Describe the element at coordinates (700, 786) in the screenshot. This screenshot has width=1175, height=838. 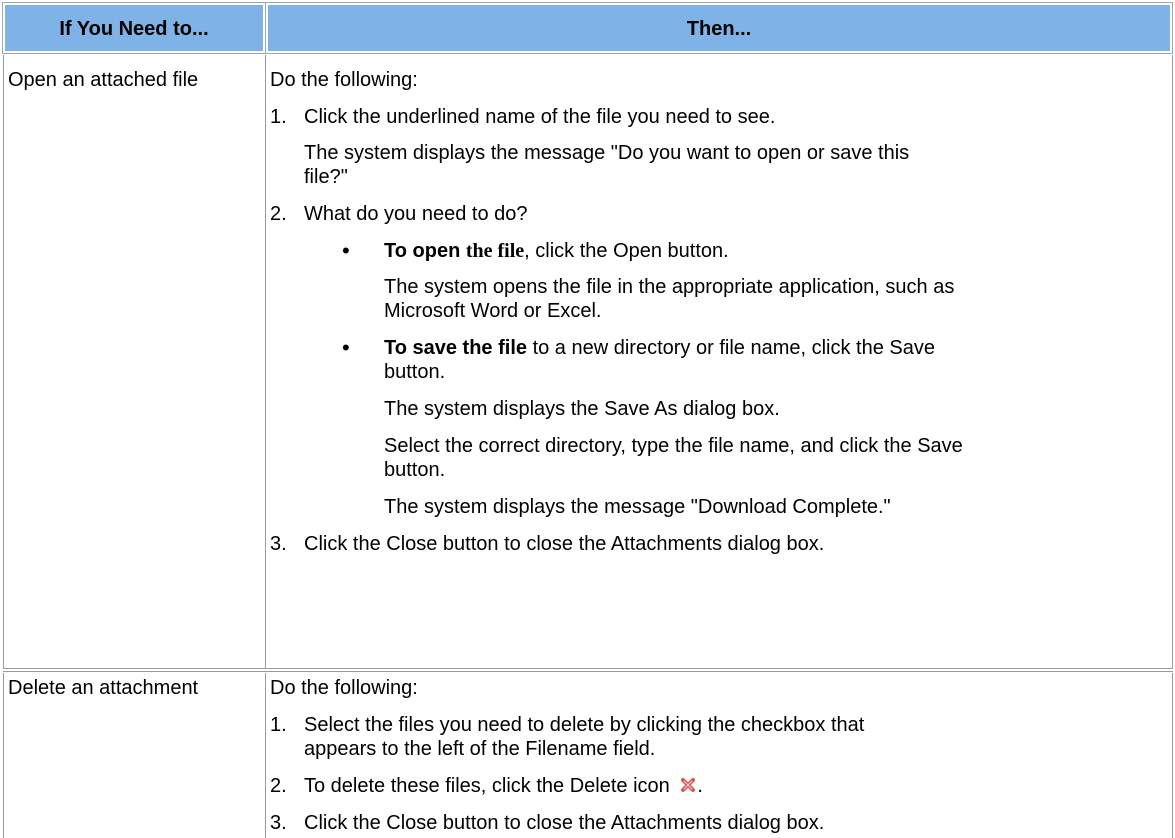
I see `row2-step2-post: .` at that location.